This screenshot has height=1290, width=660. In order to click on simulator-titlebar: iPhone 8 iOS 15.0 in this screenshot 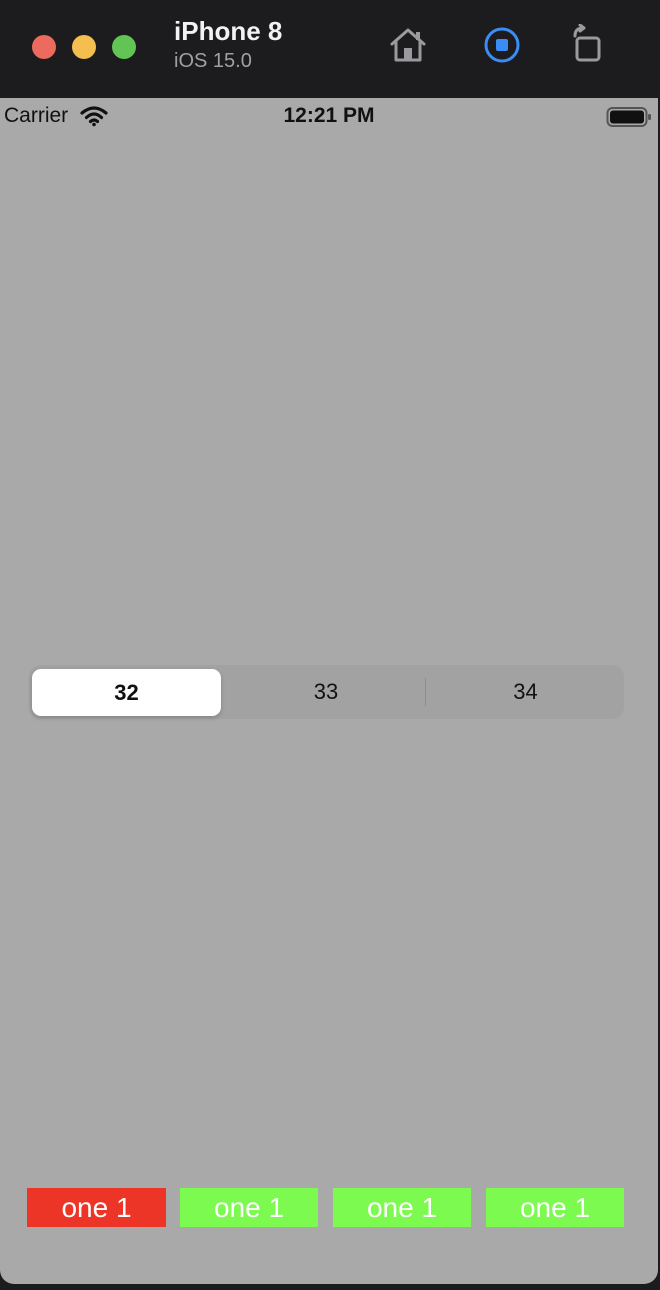, I will do `click(330, 49)`.